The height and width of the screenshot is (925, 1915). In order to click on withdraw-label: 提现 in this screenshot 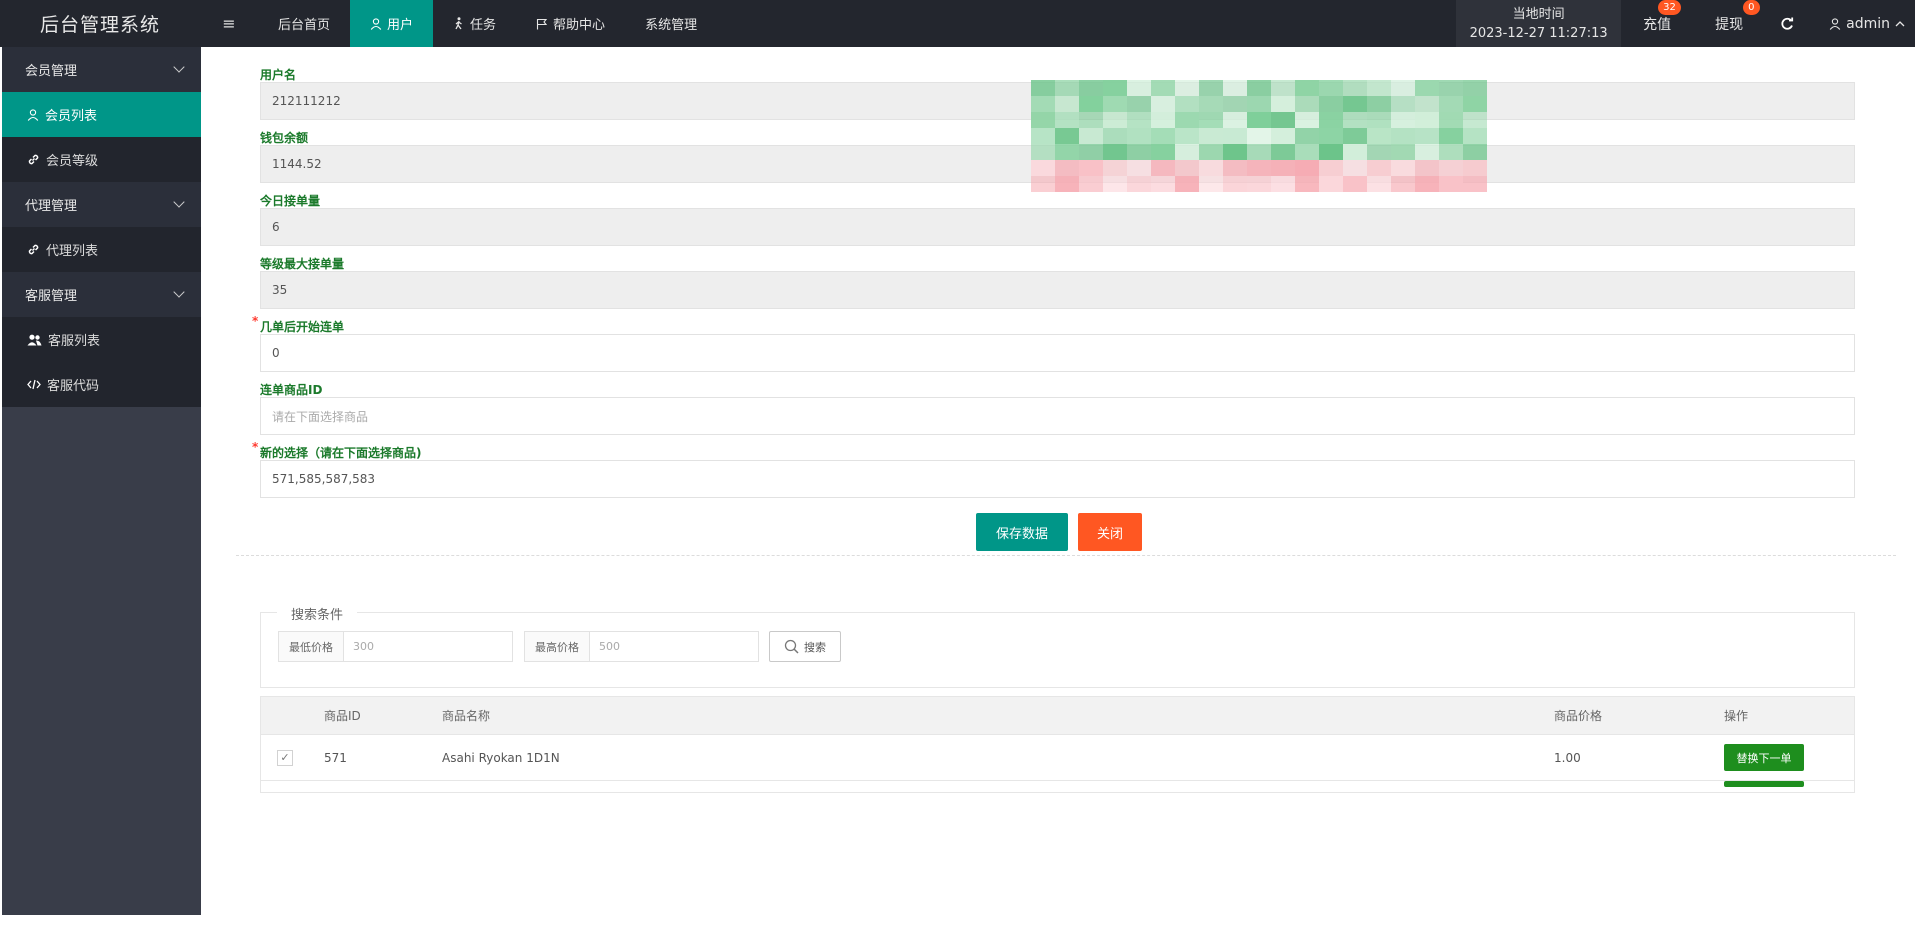, I will do `click(1729, 24)`.